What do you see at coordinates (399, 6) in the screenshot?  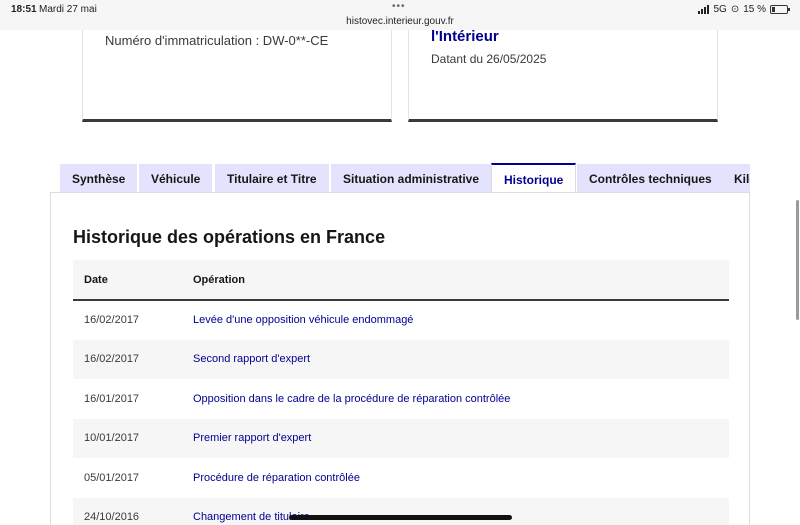 I see `more-dots-icon: •••` at bounding box center [399, 6].